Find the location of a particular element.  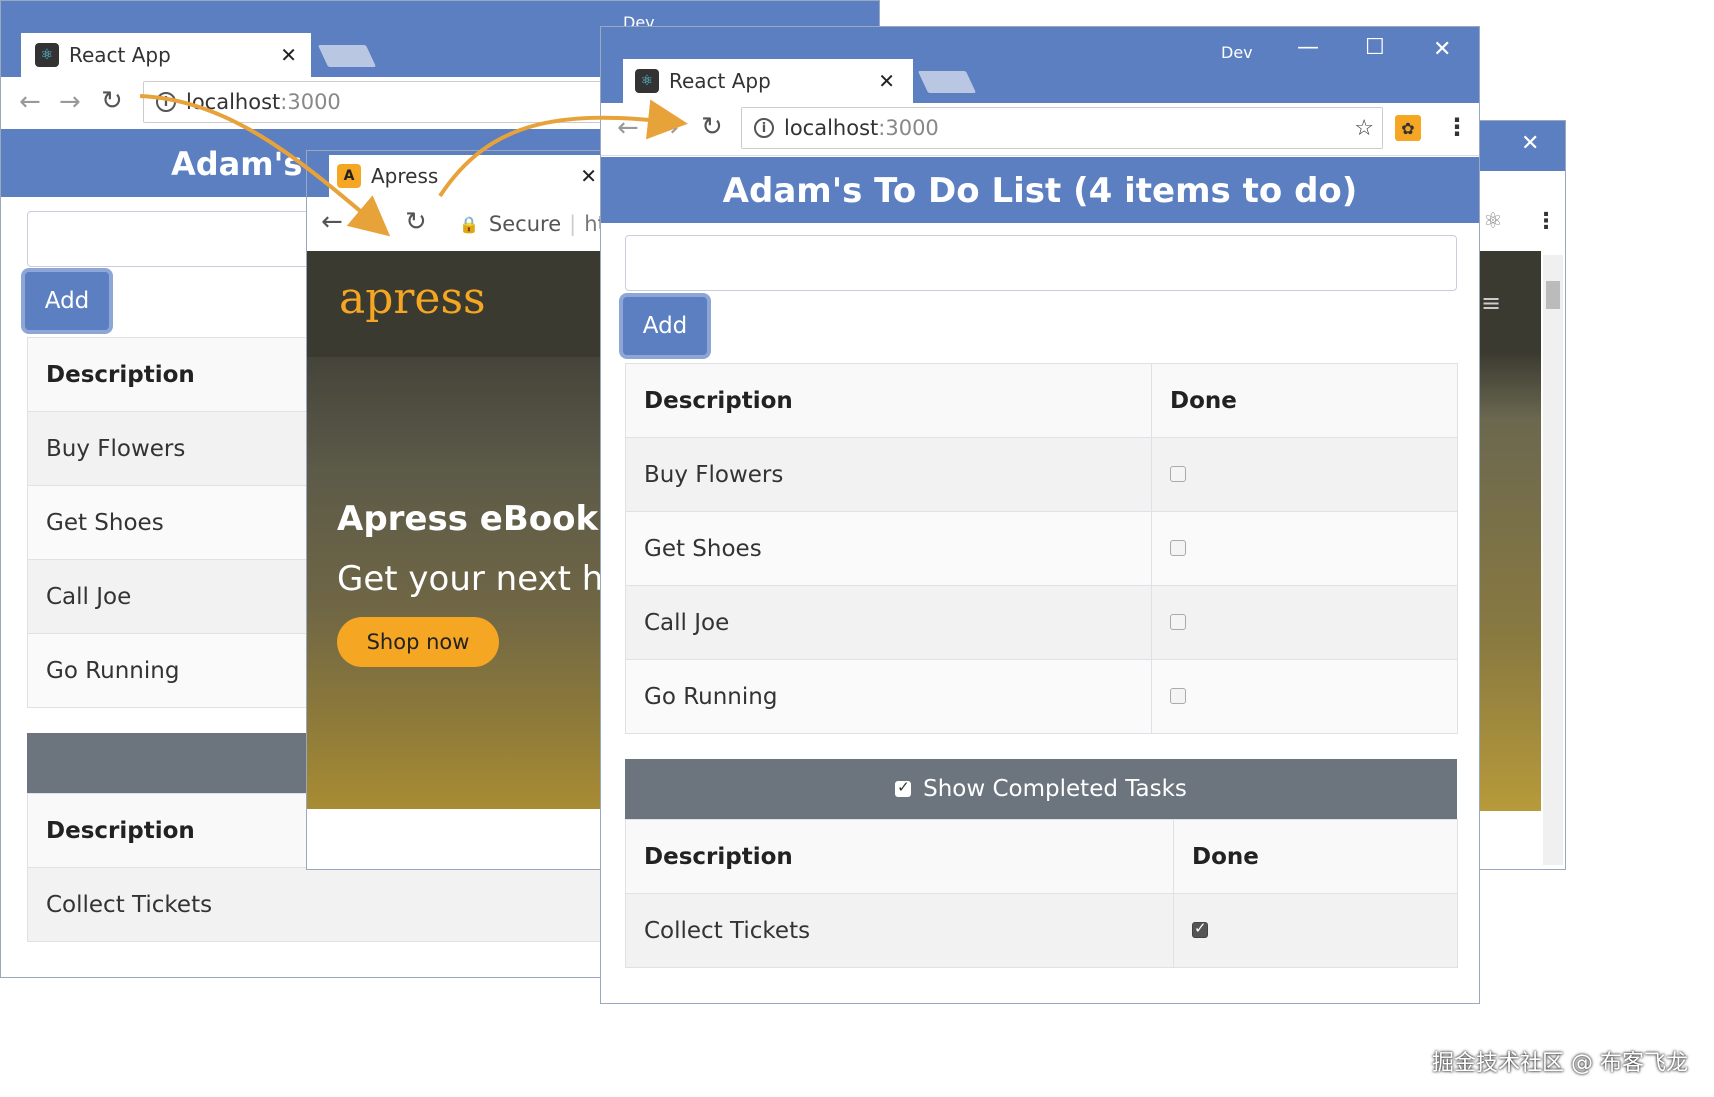

banner-title: Apress eBook Sur is located at coordinates (471, 519).